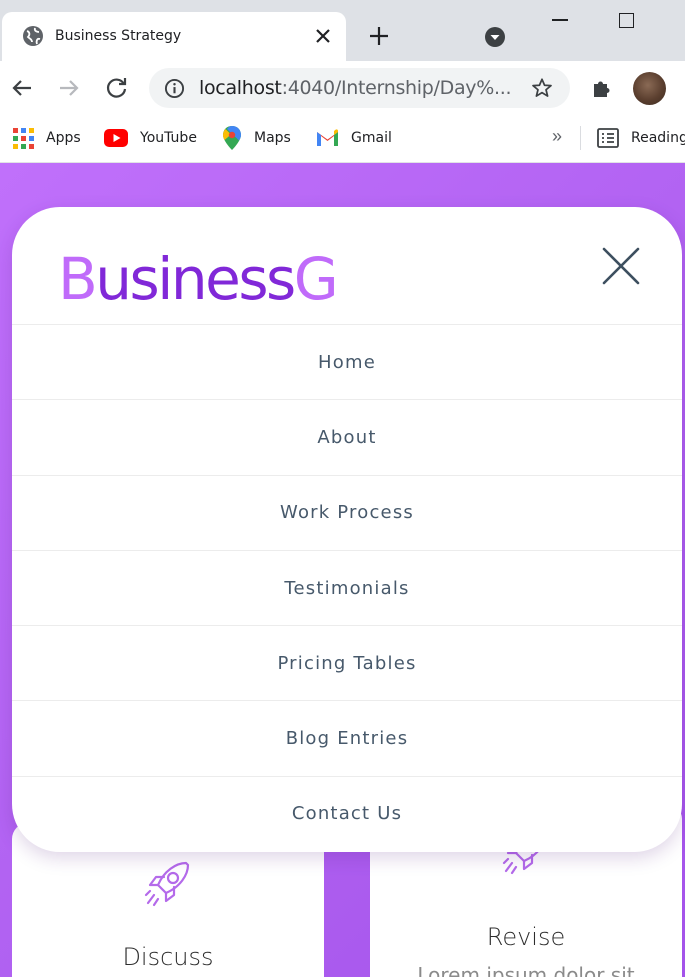  I want to click on browser-tab: Business Strategy, so click(174, 36).